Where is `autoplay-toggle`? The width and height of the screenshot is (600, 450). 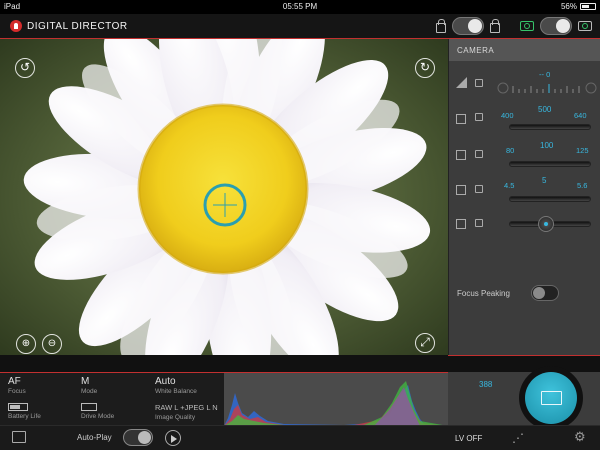
autoplay-toggle is located at coordinates (138, 437).